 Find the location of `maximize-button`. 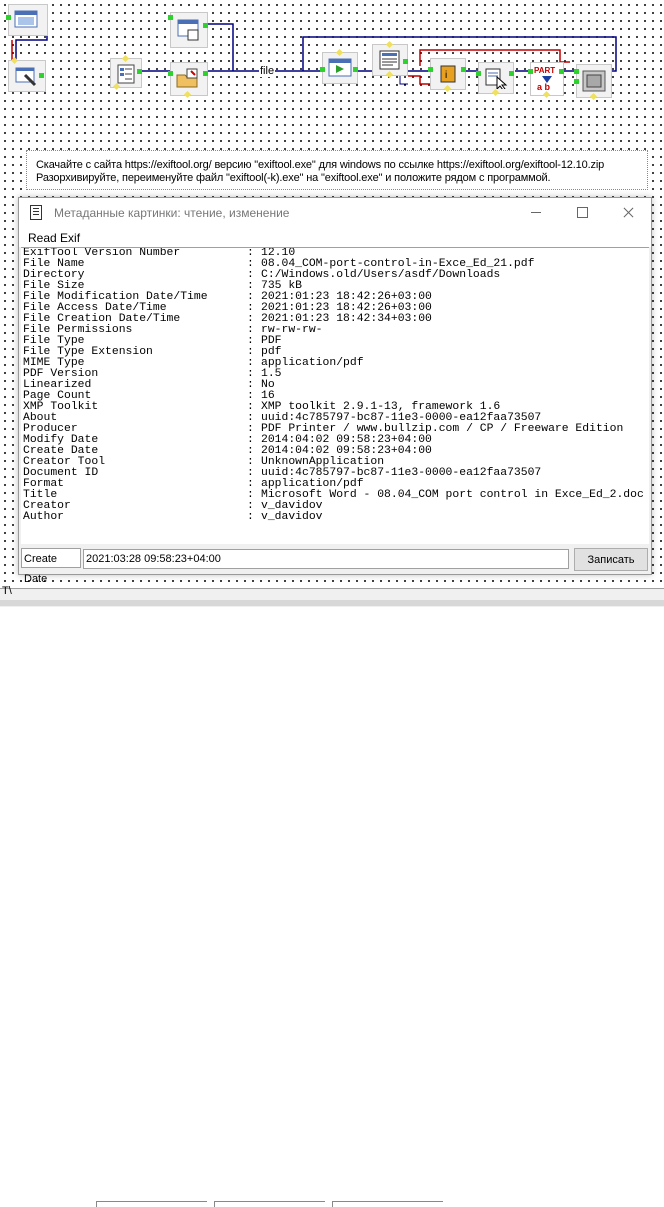

maximize-button is located at coordinates (582, 212).